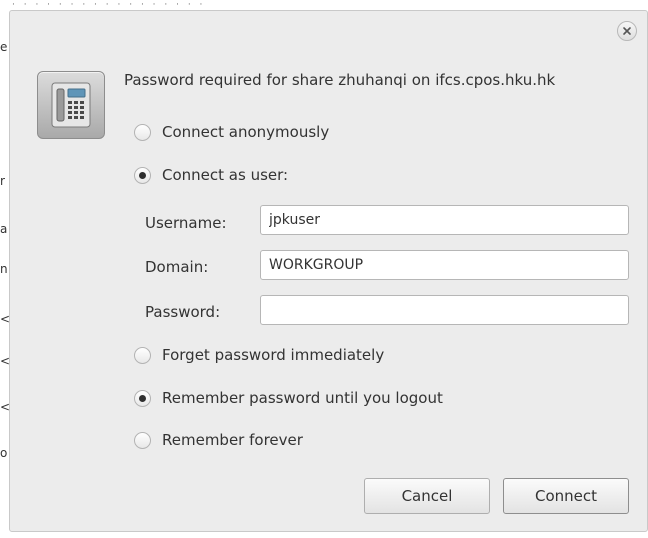 The height and width of the screenshot is (538, 648). What do you see at coordinates (177, 267) in the screenshot?
I see `domain-label: Domain:` at bounding box center [177, 267].